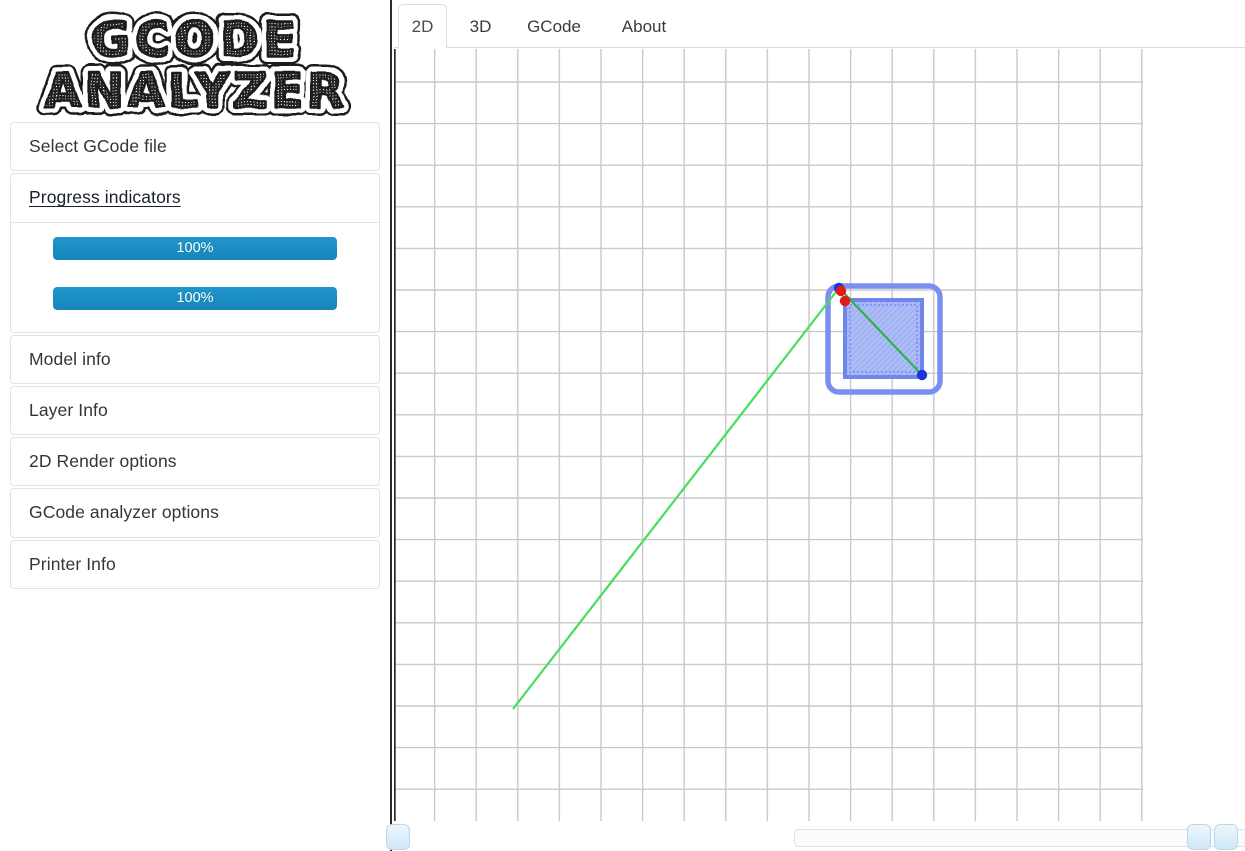 The width and height of the screenshot is (1245, 851). Describe the element at coordinates (398, 837) in the screenshot. I see `horizontal-slider-handle-left` at that location.